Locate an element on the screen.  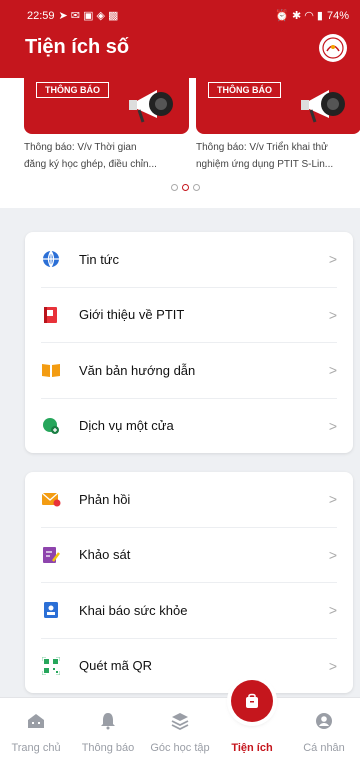
feedback-mail-icon is located at coordinates (51, 499).